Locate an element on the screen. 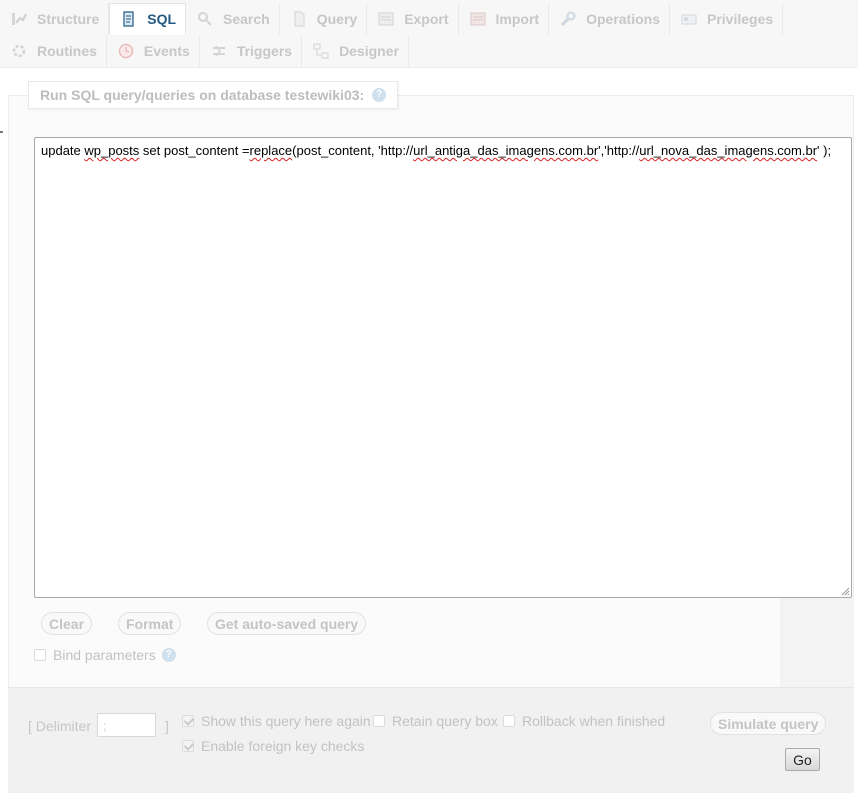 This screenshot has width=858, height=799. tab-query: Query is located at coordinates (324, 19).